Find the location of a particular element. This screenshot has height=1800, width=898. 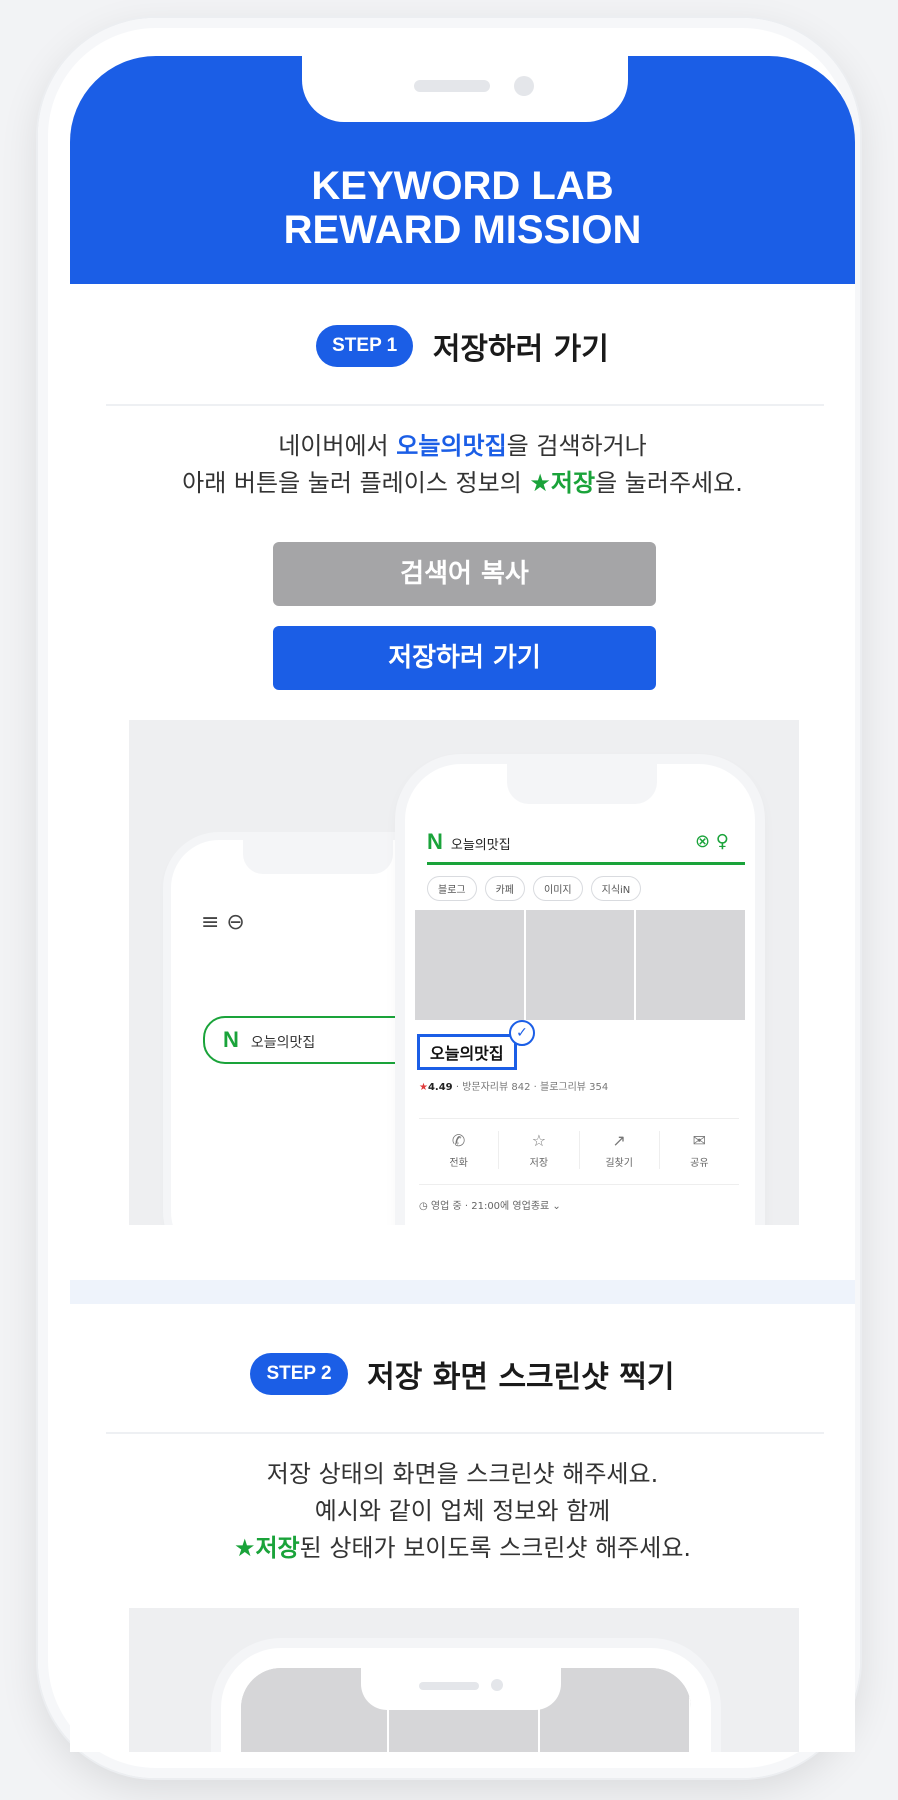

header-banner: KEYWORD LAB REWARD MISSION is located at coordinates (462, 170).